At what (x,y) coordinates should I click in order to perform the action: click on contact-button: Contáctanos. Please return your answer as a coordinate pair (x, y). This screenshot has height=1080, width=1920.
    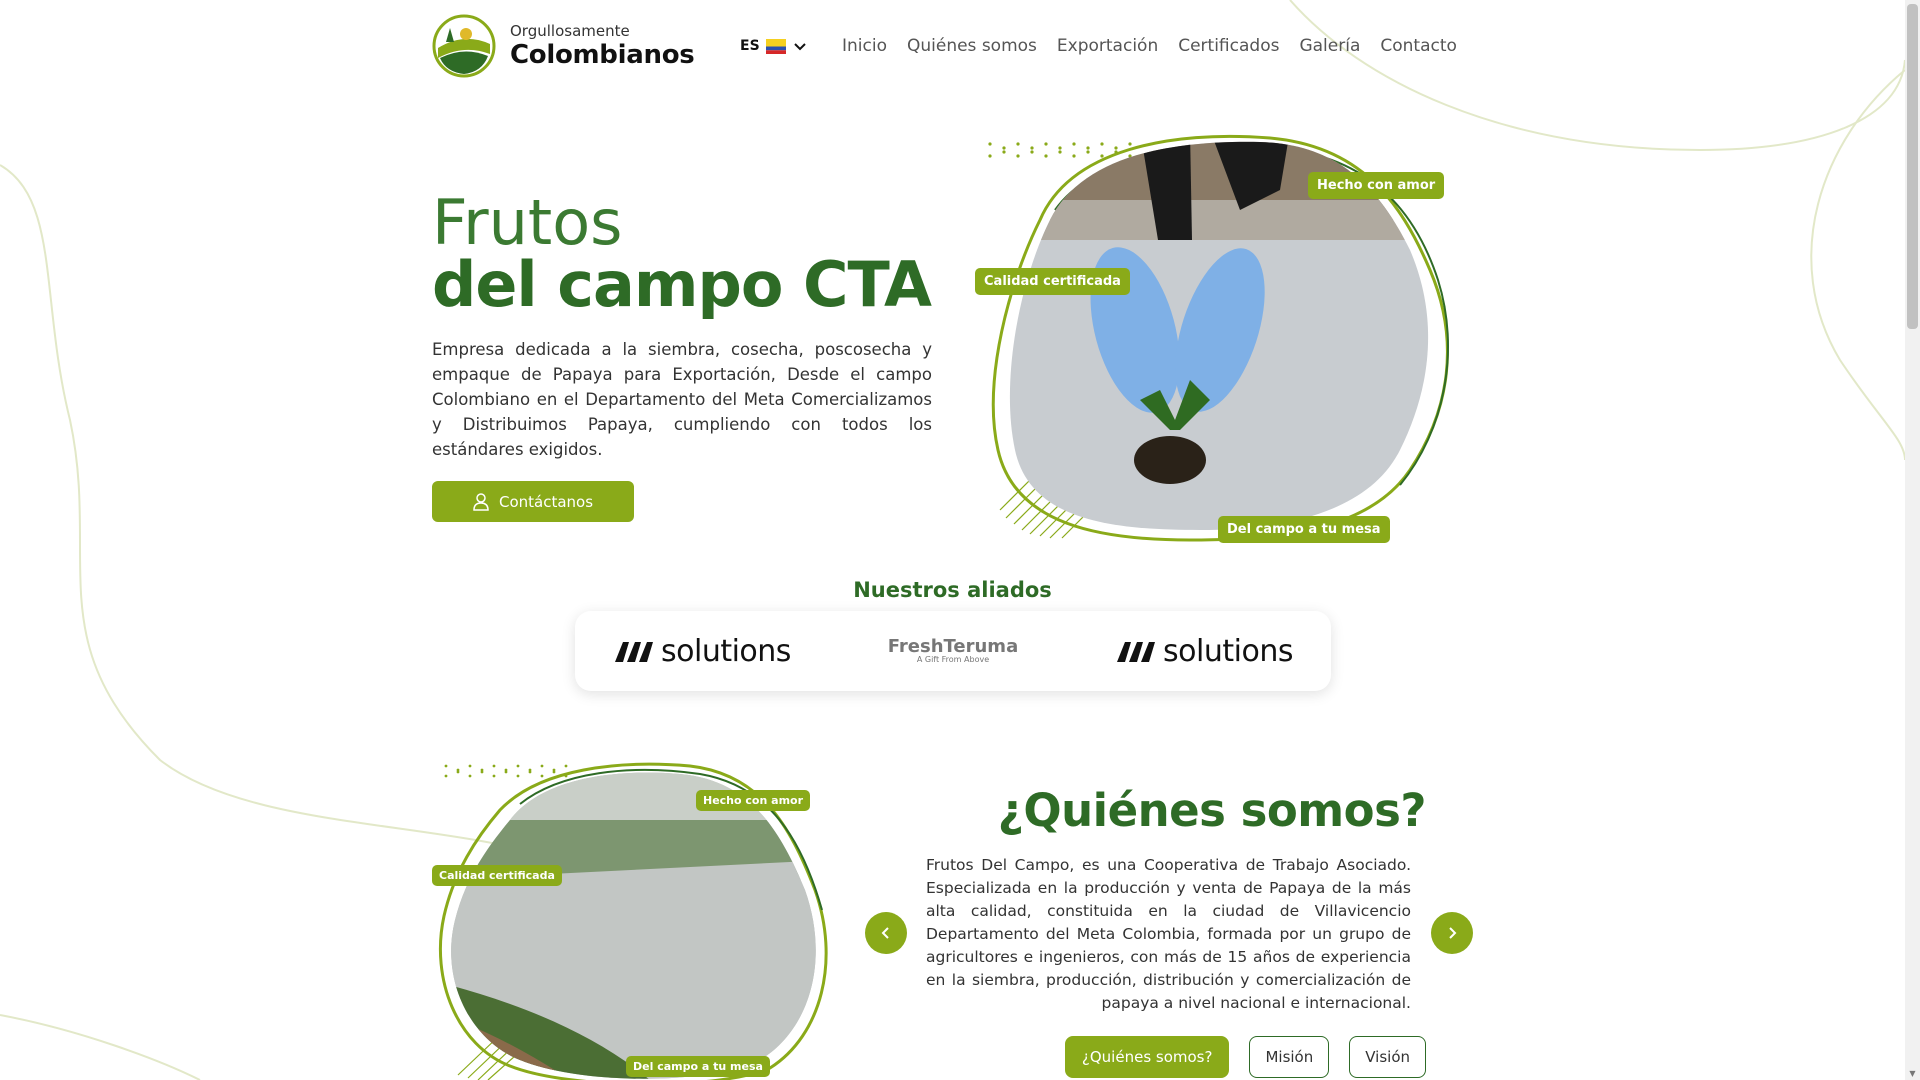
    Looking at the image, I should click on (533, 501).